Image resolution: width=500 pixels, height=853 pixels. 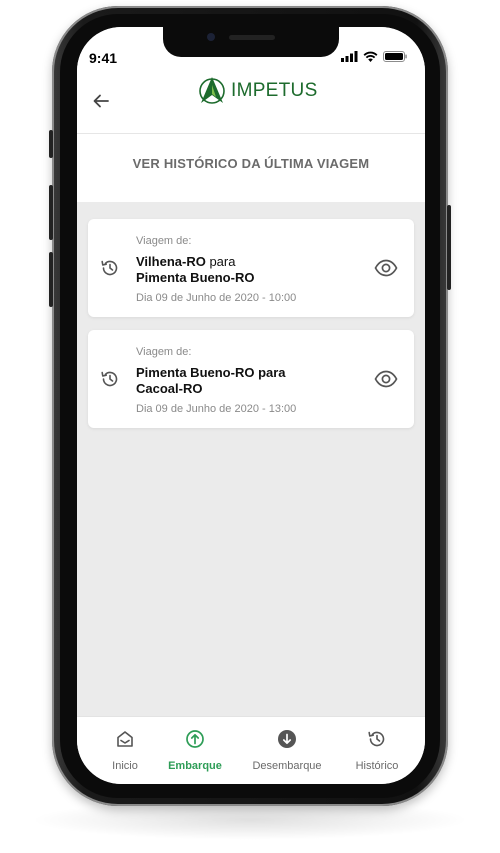 I want to click on section-header: VER HISTÓRICO DA ÚLTIMA VIAGEM, so click(x=251, y=168).